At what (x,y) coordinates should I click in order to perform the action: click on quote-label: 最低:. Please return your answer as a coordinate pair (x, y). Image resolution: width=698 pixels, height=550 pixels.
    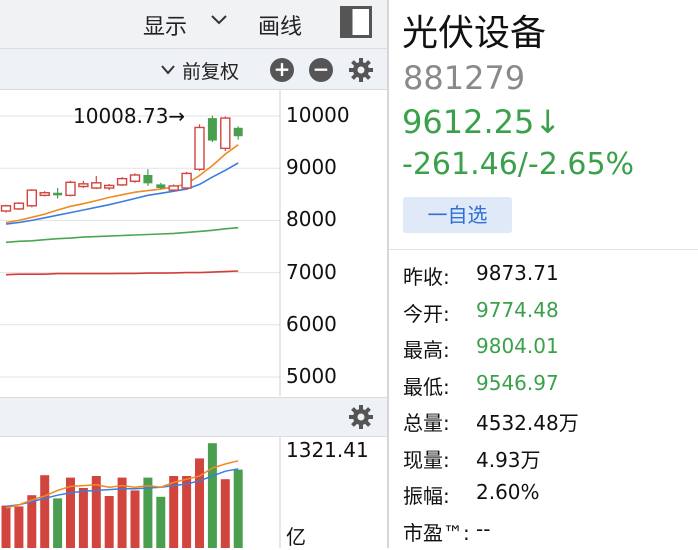
    Looking at the image, I should click on (426, 386).